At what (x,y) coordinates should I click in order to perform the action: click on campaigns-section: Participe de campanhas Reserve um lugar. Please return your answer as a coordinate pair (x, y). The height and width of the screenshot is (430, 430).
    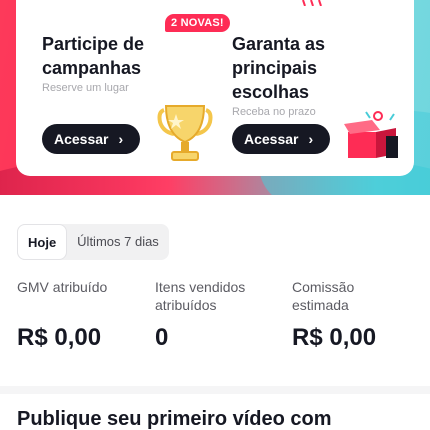
    Looking at the image, I should click on (117, 63).